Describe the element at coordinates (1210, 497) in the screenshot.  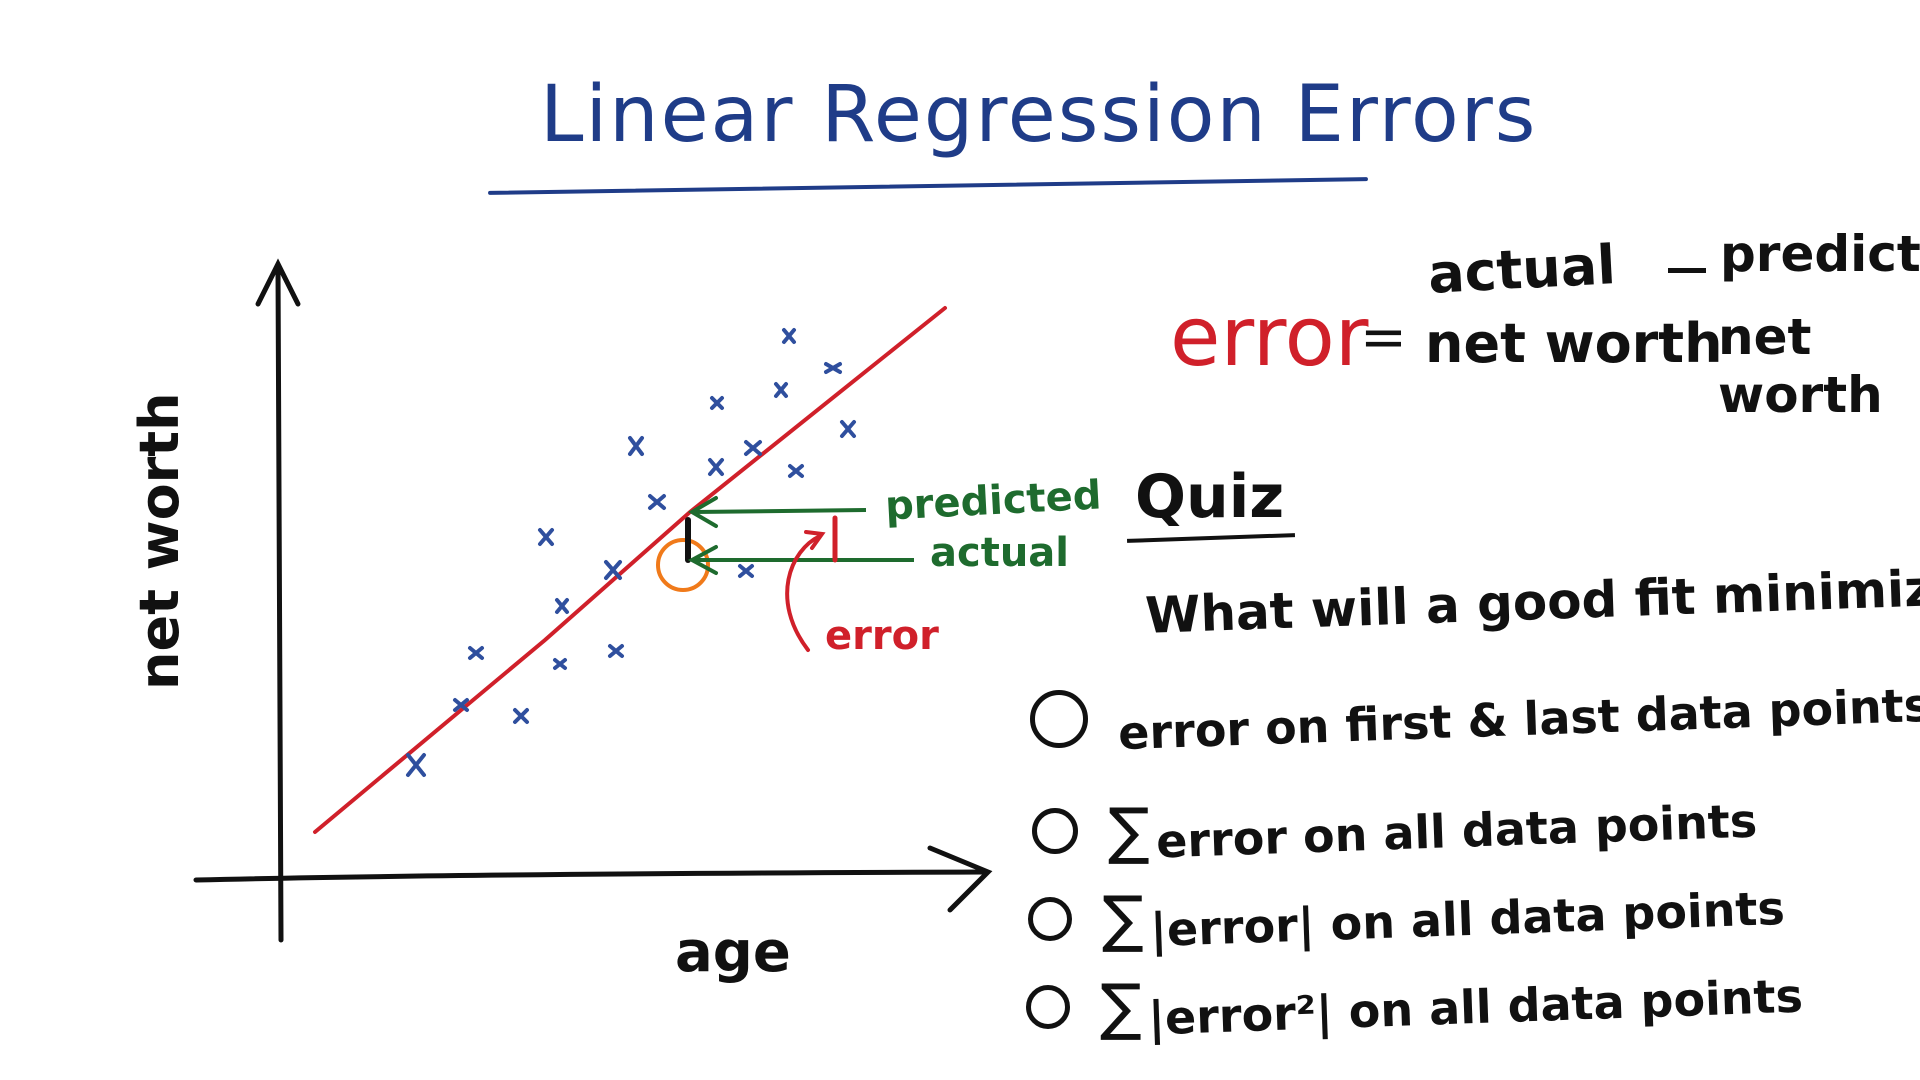
I see `quiz-heading: Quiz` at that location.